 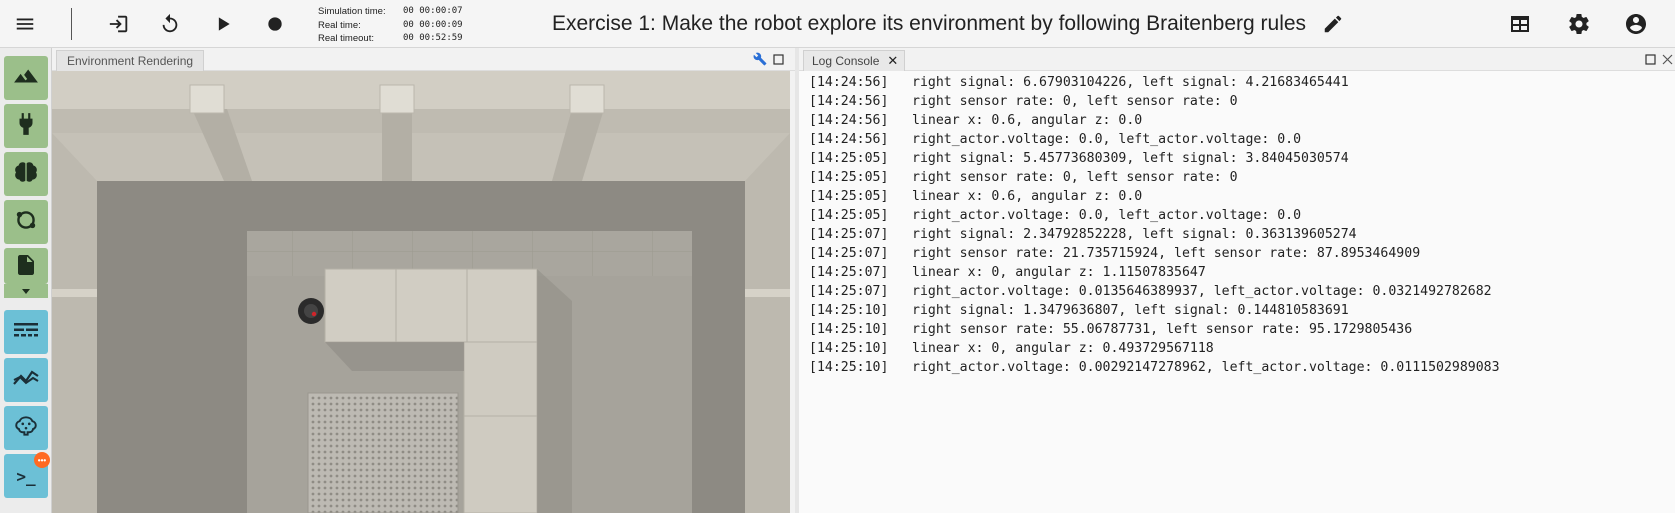 I want to click on transfer-function-icon, so click(x=26, y=222).